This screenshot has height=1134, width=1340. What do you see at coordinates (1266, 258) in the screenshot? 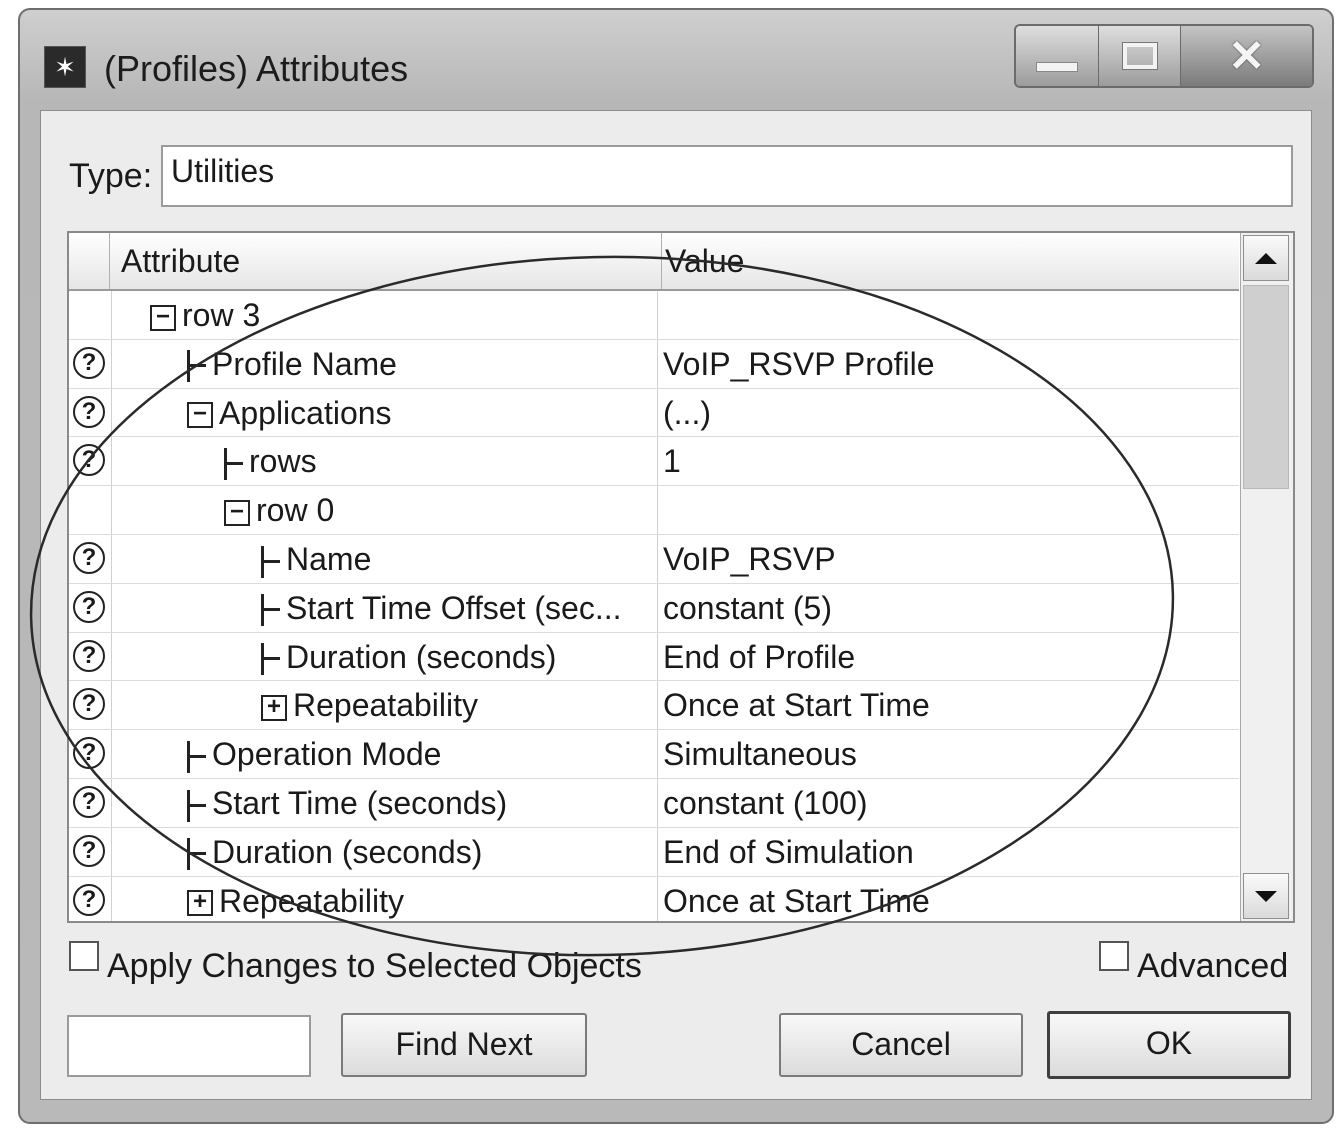
I see `scroll-up-button` at bounding box center [1266, 258].